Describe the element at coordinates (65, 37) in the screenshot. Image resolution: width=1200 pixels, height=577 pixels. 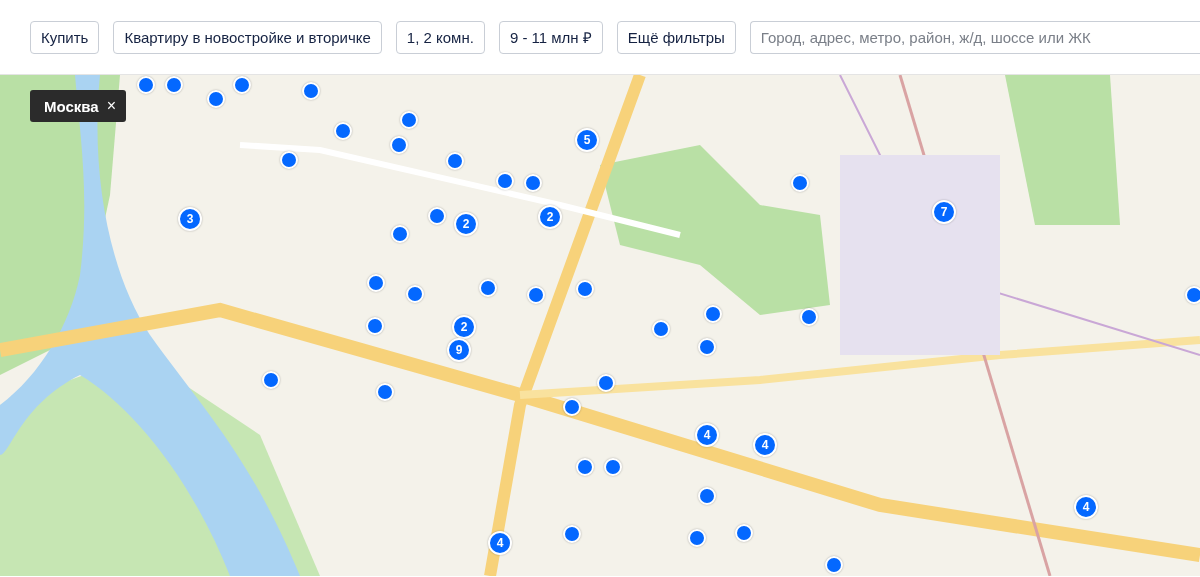
I see `filter-button: Купить` at that location.